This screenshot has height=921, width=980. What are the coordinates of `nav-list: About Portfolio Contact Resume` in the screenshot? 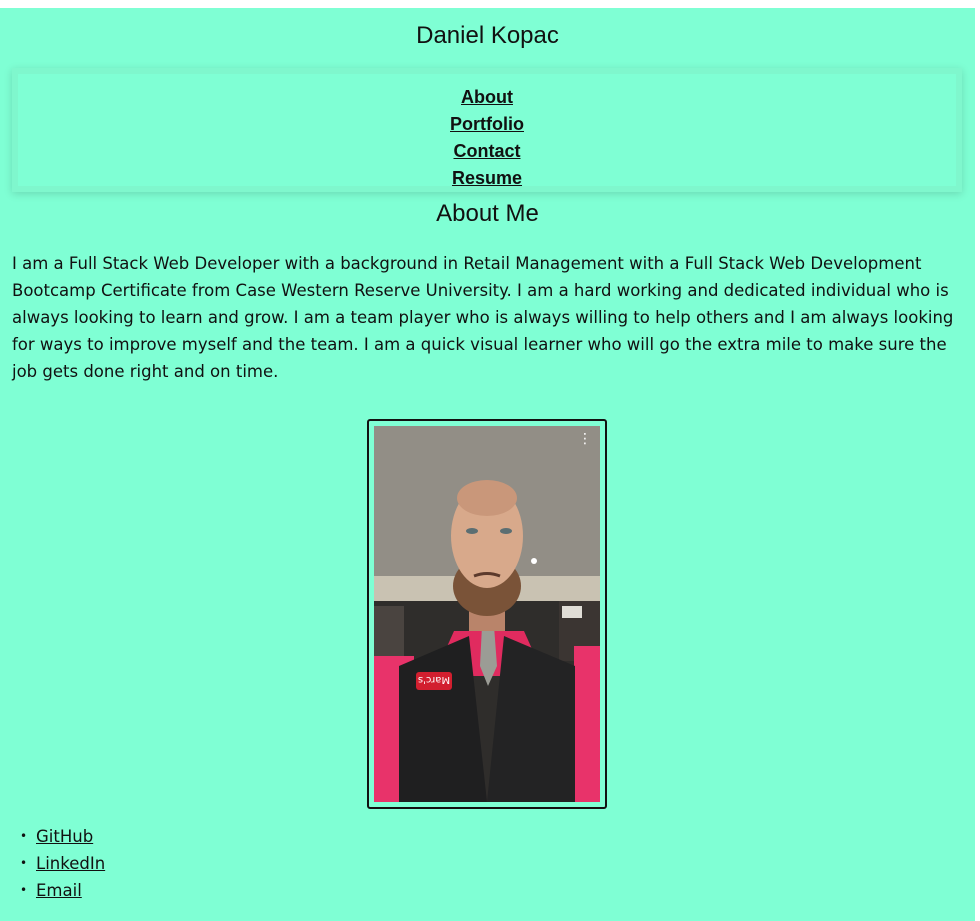 It's located at (487, 138).